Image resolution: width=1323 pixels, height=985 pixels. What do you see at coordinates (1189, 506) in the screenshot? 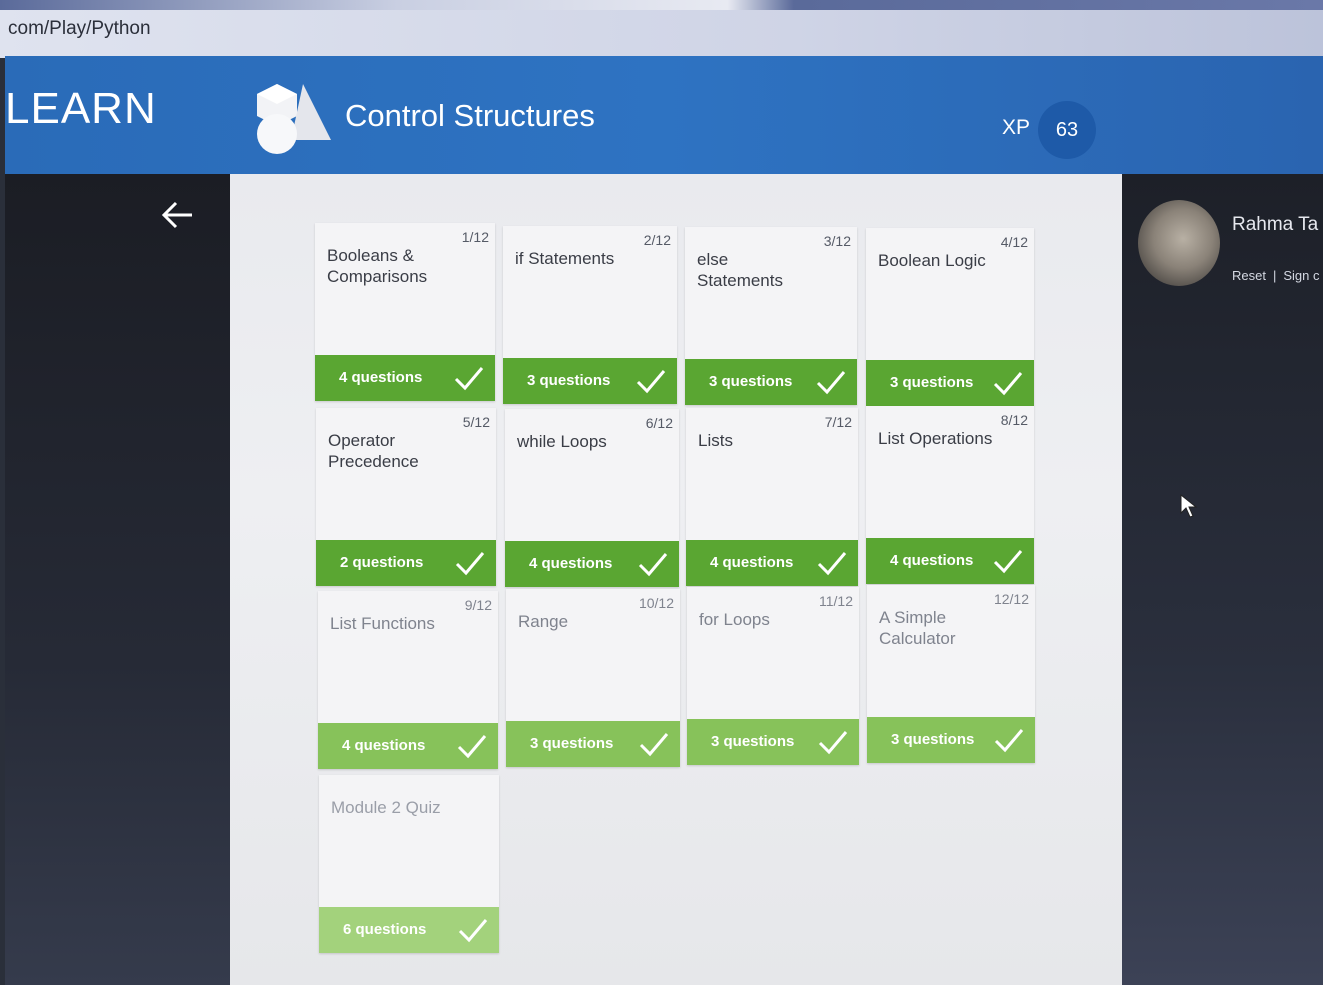
I see `mouse-cursor-icon` at bounding box center [1189, 506].